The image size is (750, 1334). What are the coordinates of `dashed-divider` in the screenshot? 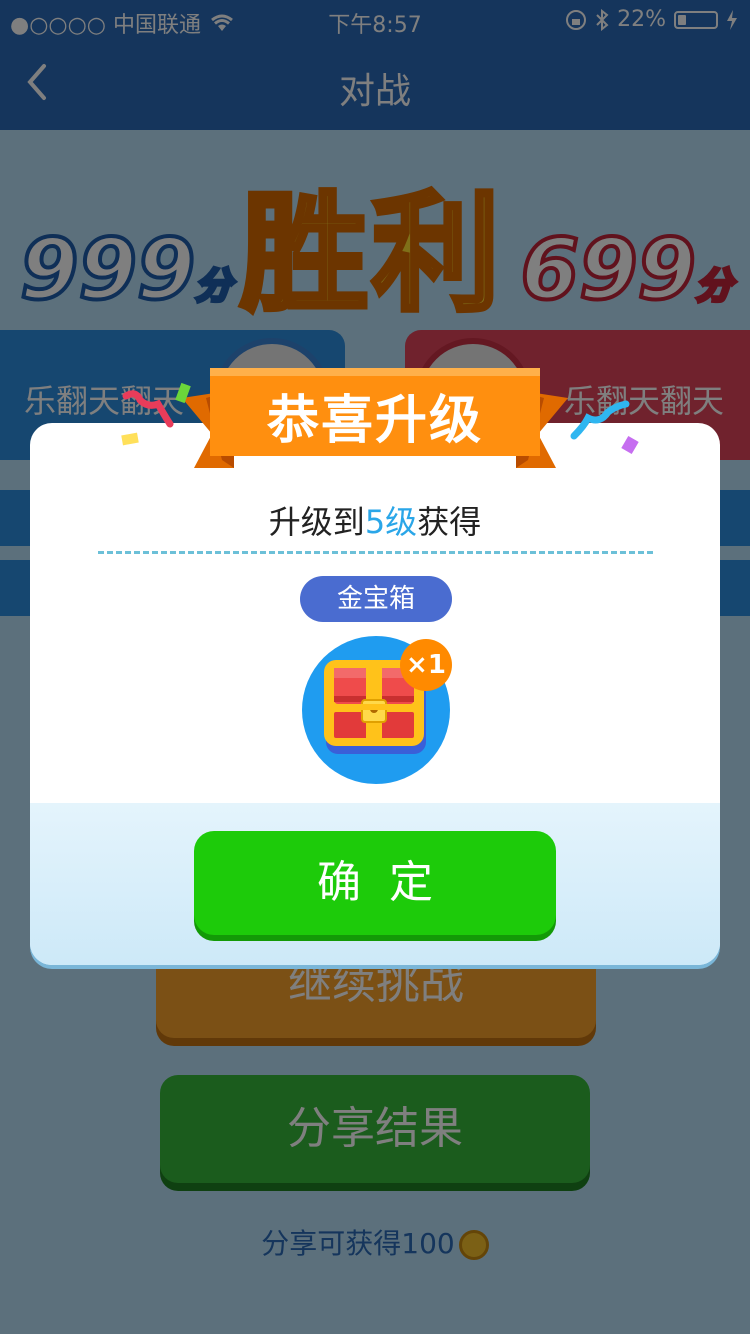 It's located at (375, 552).